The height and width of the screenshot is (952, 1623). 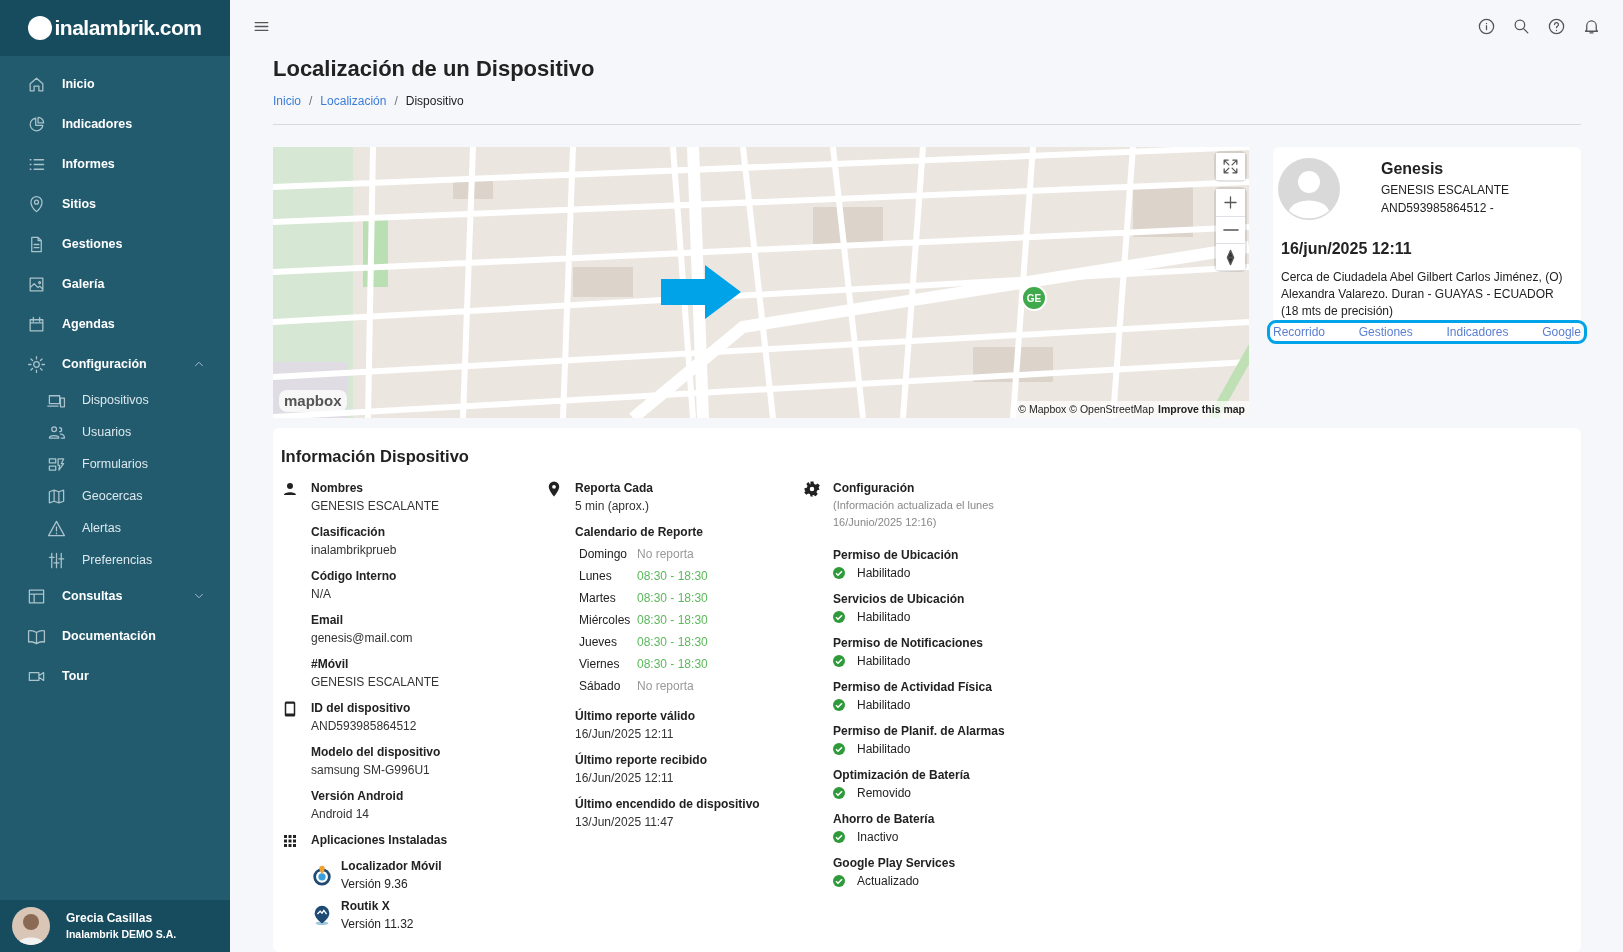 What do you see at coordinates (121, 935) in the screenshot?
I see `company-name: Inalambrik DEMO S.A.` at bounding box center [121, 935].